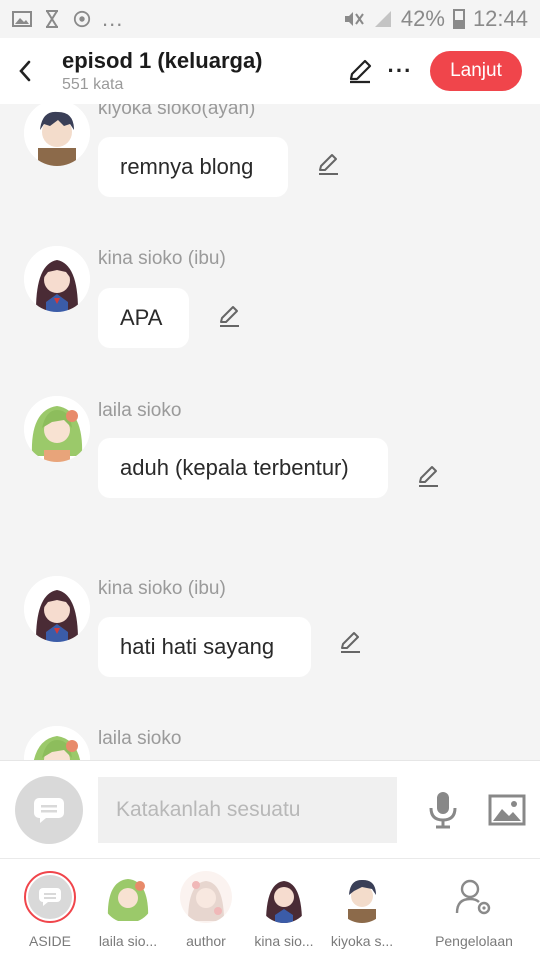 Image resolution: width=540 pixels, height=960 pixels. I want to click on avatar-author, so click(206, 897).